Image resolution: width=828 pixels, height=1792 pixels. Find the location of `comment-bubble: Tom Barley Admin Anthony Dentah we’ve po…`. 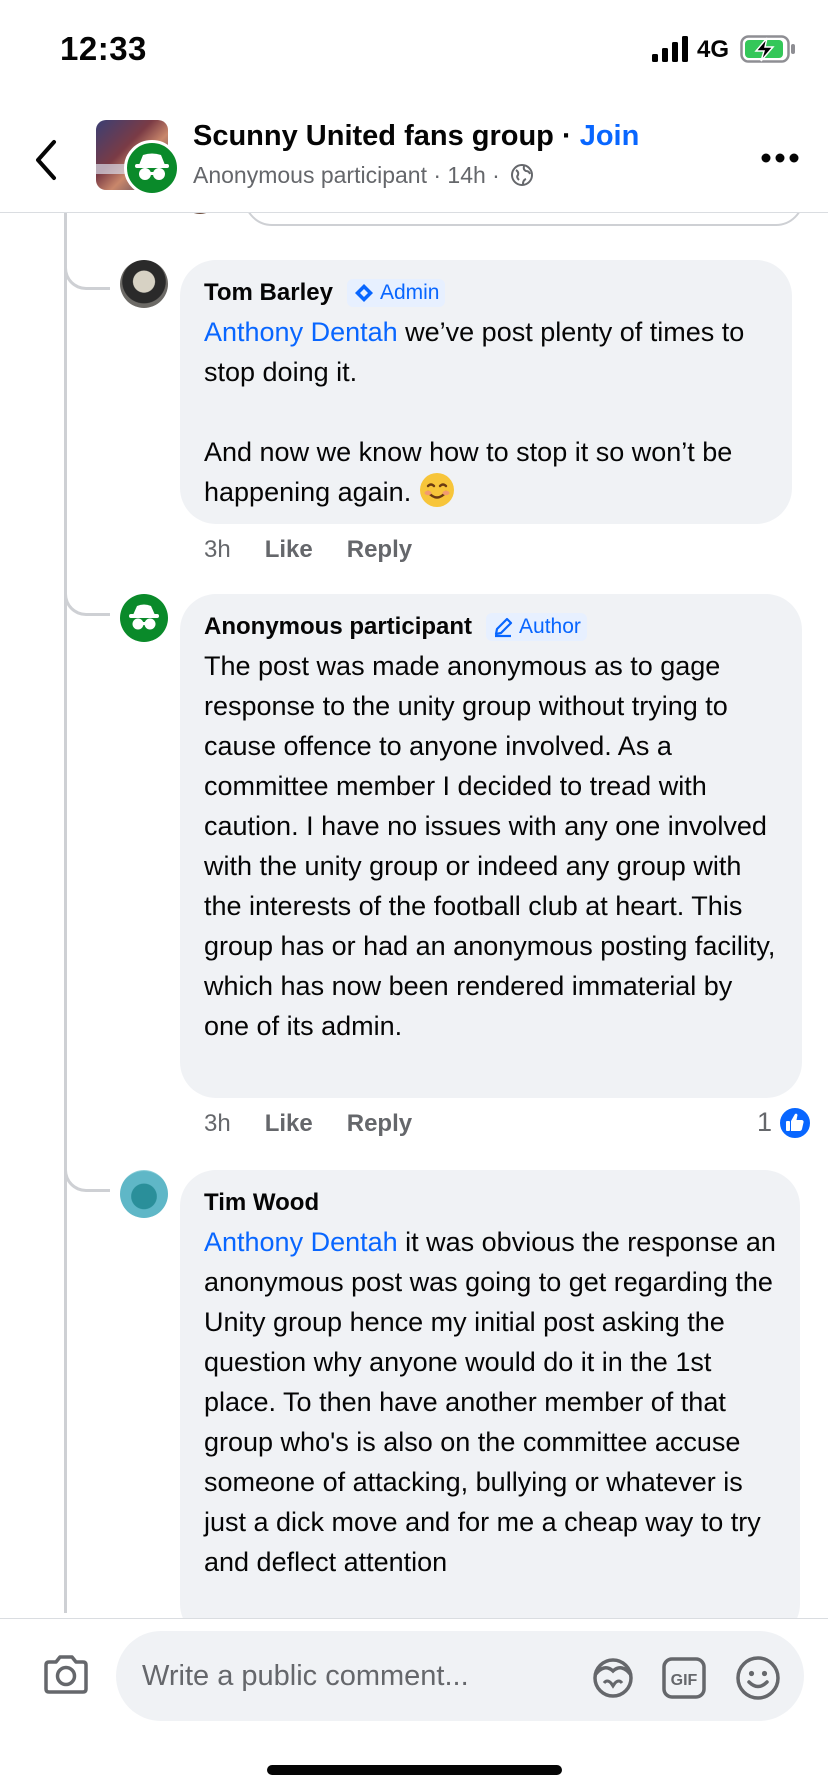

comment-bubble: Tom Barley Admin Anthony Dentah we’ve po… is located at coordinates (486, 392).